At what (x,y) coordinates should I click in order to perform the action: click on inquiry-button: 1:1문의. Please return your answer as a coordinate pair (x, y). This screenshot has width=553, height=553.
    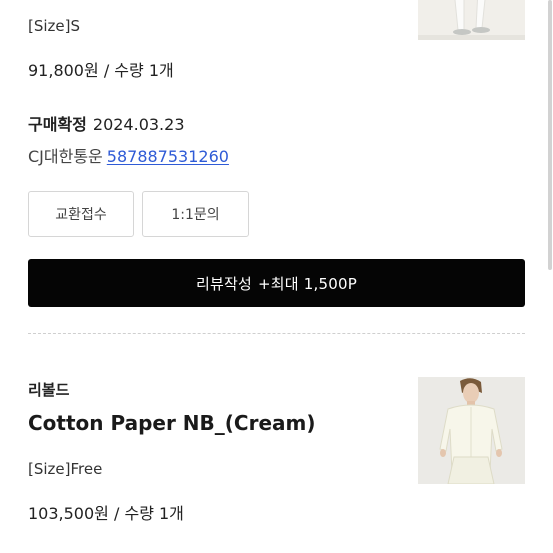
    Looking at the image, I should click on (195, 214).